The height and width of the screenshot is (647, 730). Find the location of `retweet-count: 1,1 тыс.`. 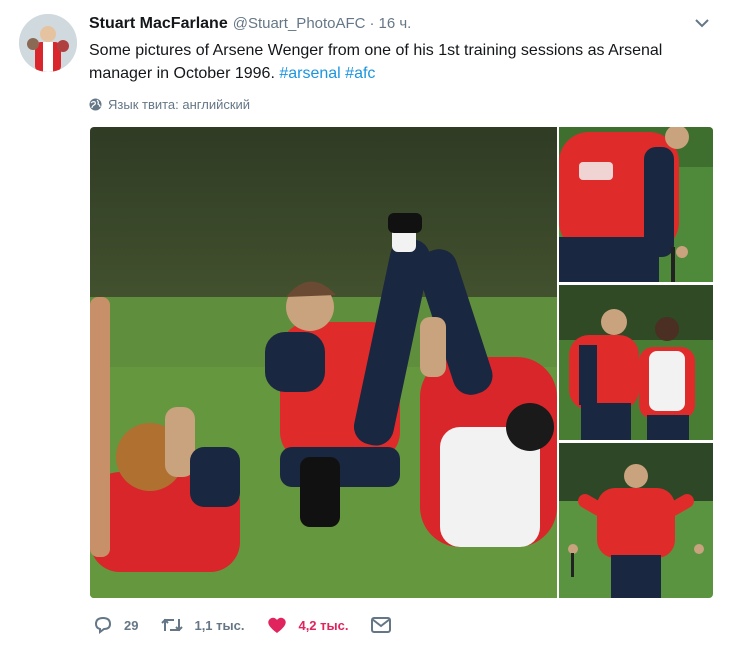

retweet-count: 1,1 тыс. is located at coordinates (219, 625).